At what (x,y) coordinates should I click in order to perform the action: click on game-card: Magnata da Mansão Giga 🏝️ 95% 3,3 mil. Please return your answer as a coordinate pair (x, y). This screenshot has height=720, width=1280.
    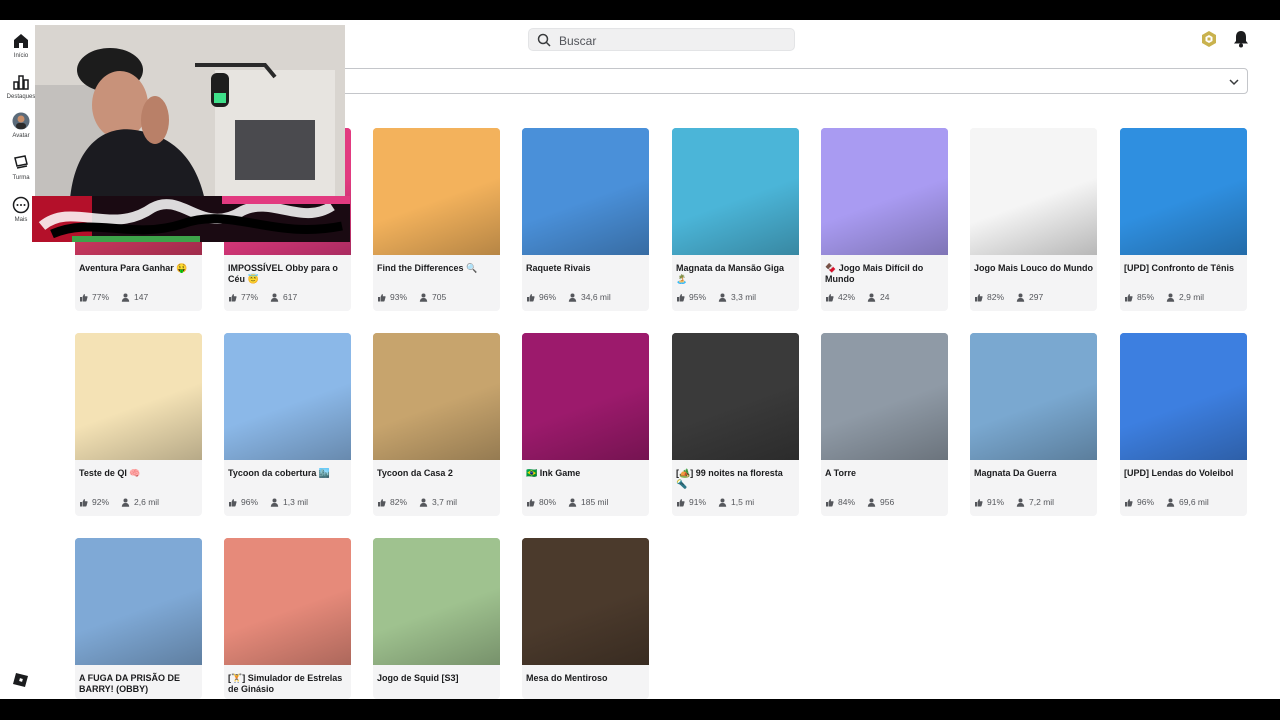
    Looking at the image, I should click on (735, 219).